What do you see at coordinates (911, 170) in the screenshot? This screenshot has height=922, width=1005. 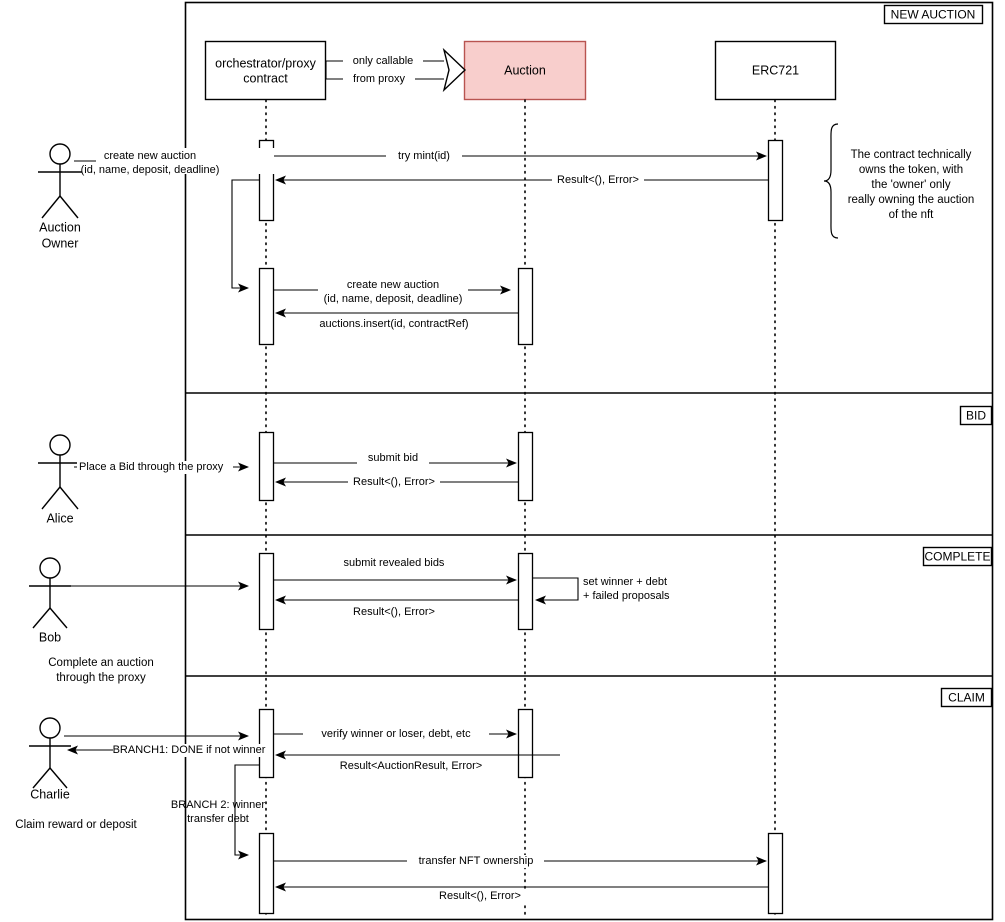 I see `note-ownership-line2: owns the token, with` at bounding box center [911, 170].